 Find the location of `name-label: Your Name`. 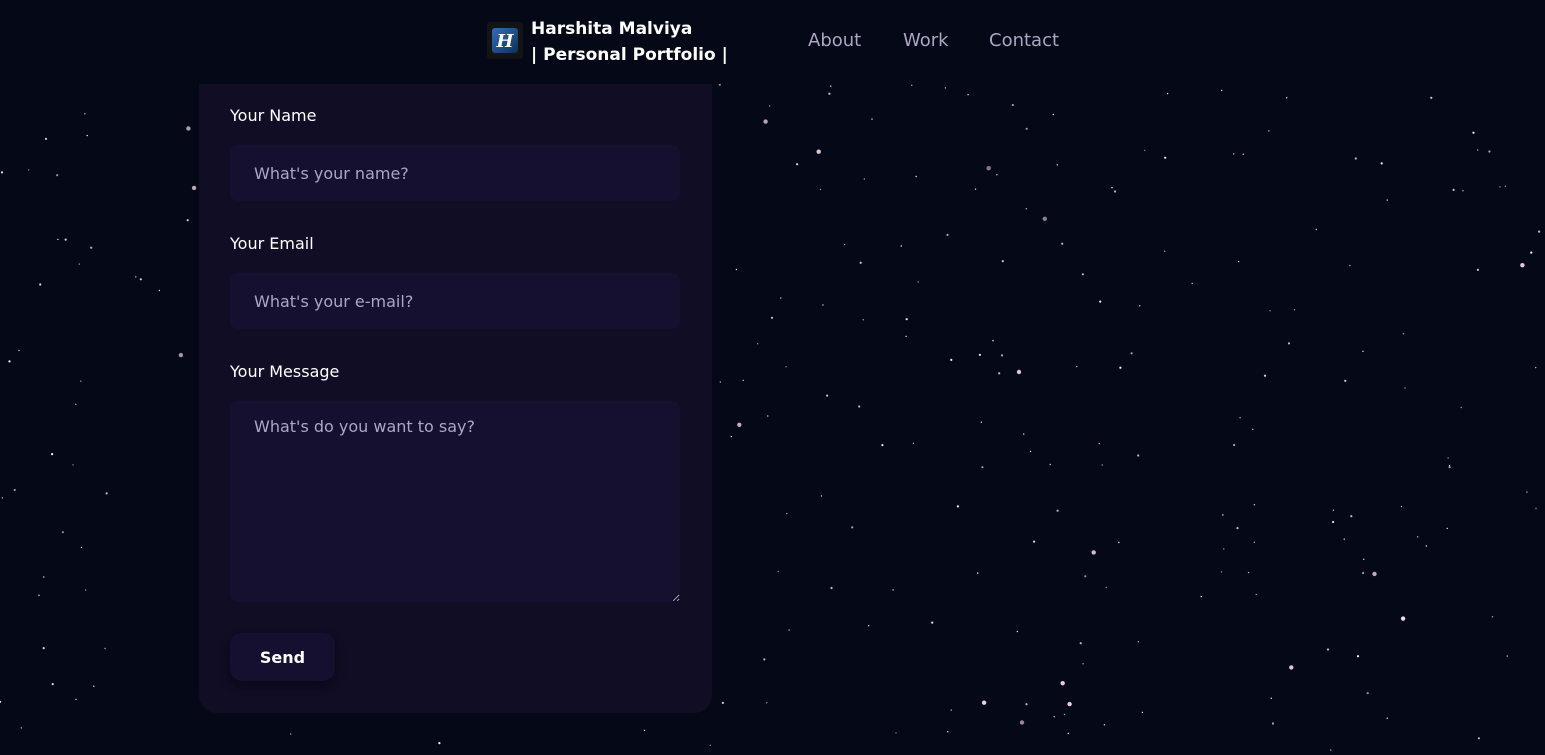

name-label: Your Name is located at coordinates (273, 115).